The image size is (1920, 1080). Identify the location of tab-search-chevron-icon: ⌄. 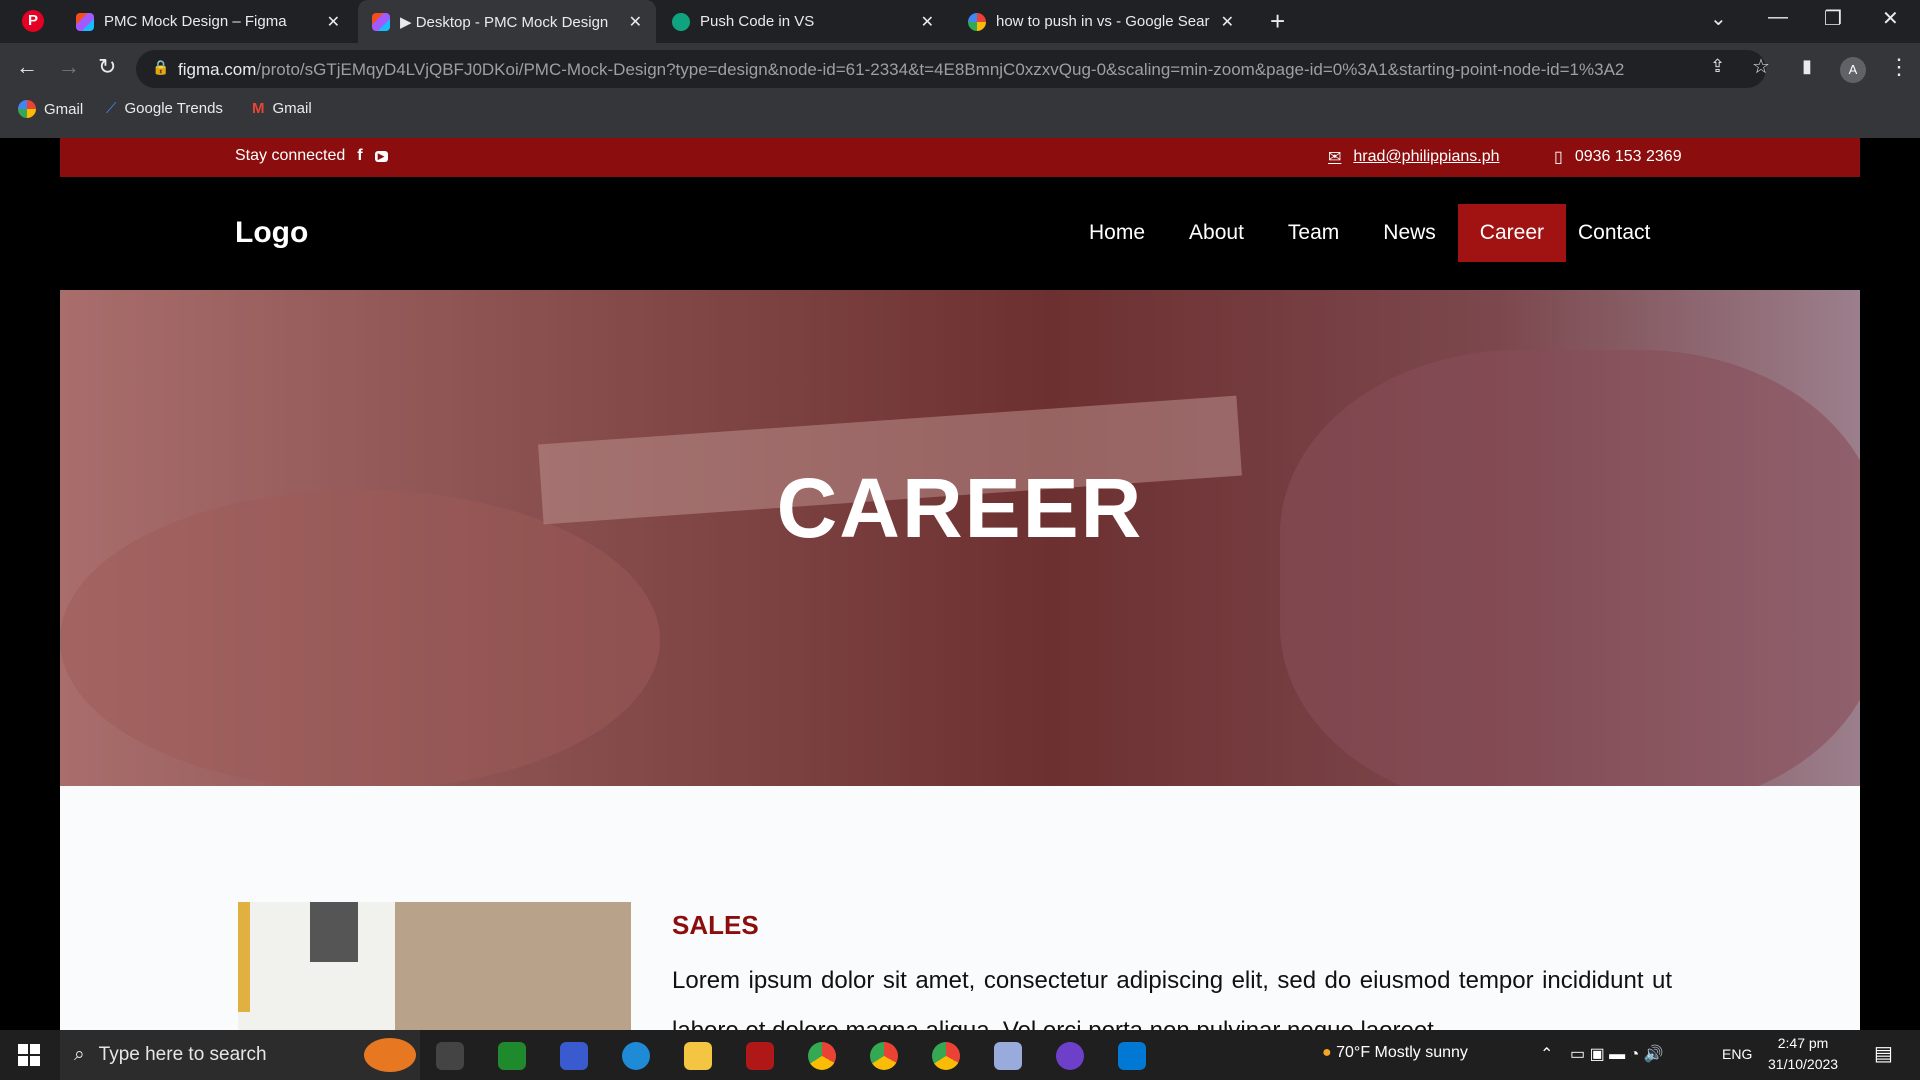
(1718, 18).